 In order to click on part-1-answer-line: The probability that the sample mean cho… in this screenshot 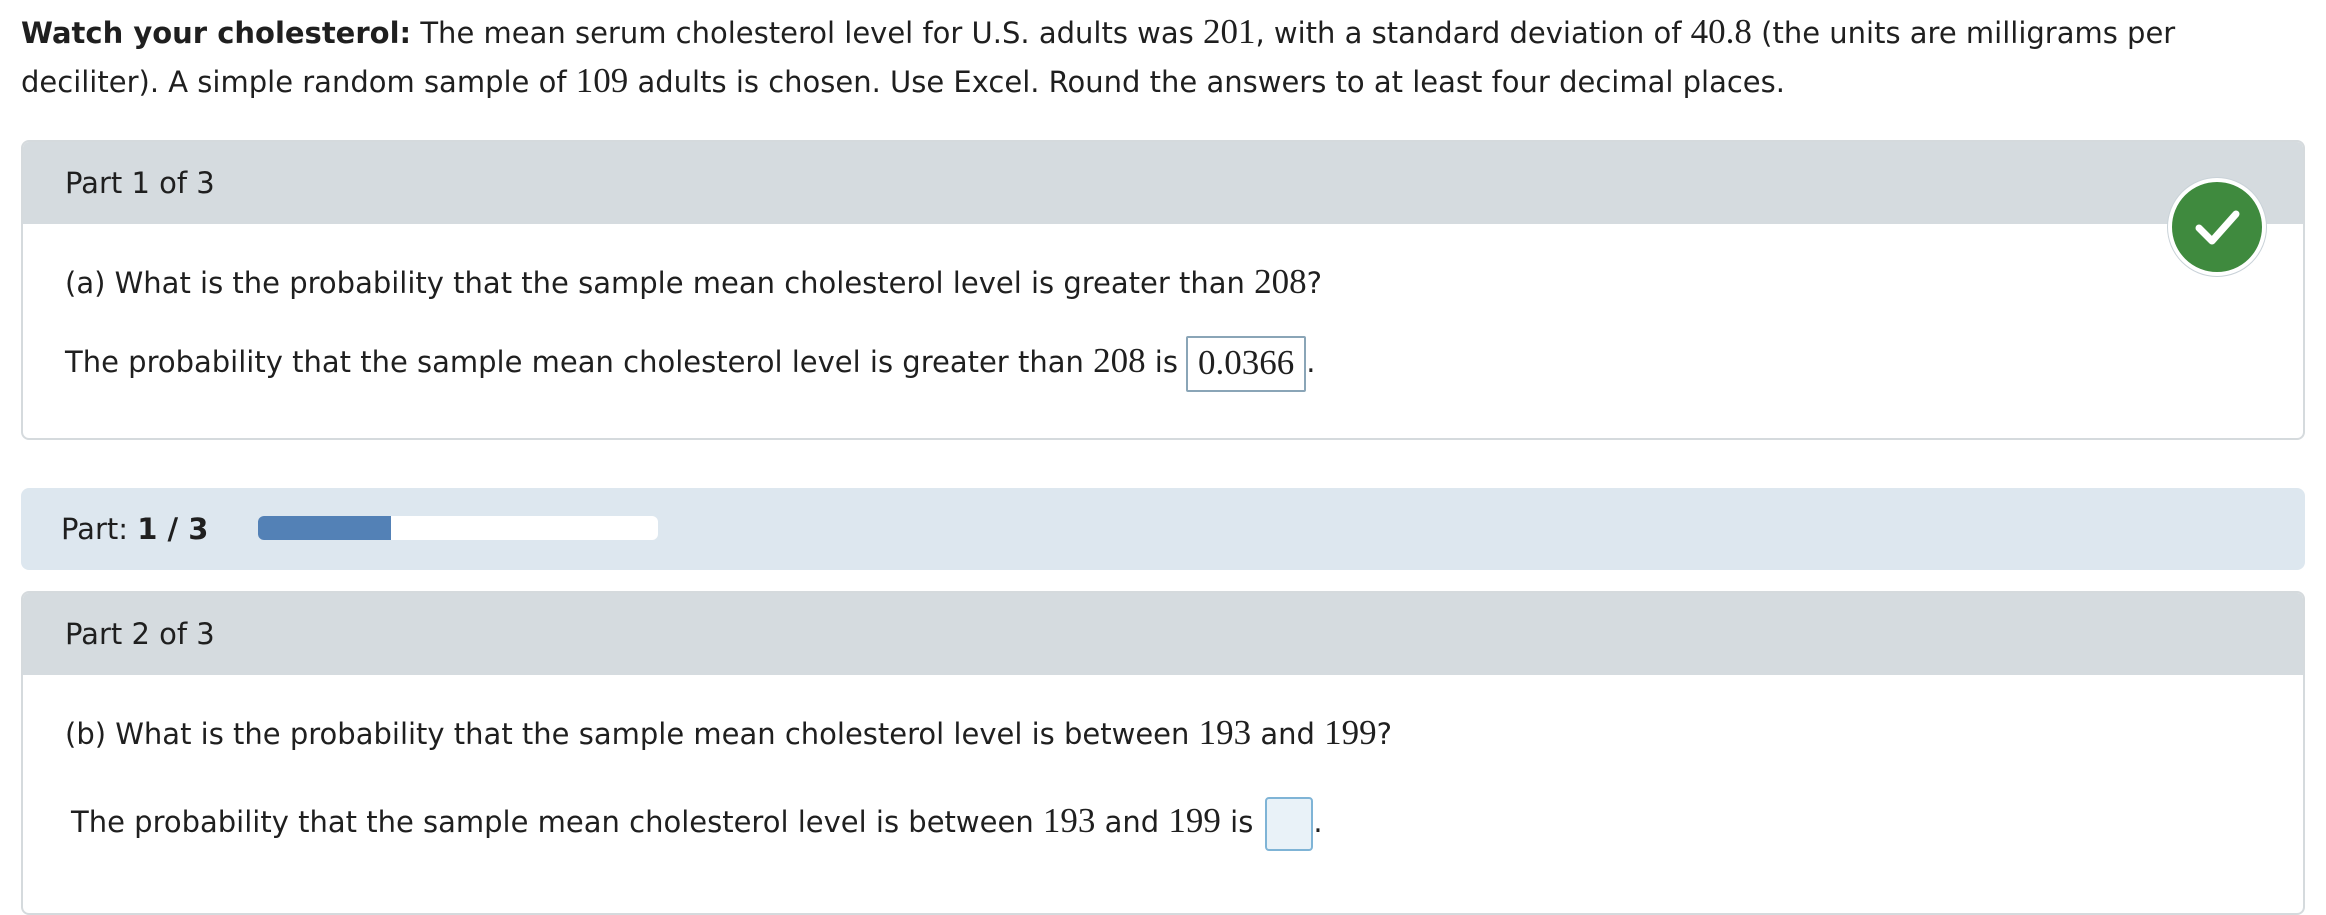, I will do `click(690, 364)`.